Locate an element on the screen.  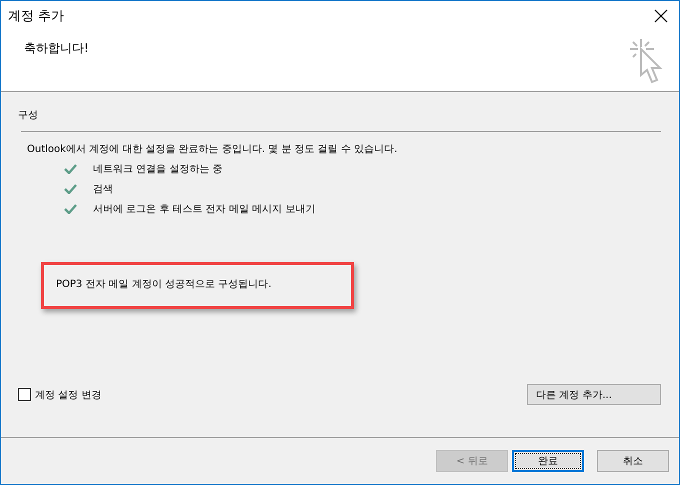
step-label: 네트워크 연결을 설정하는 중 is located at coordinates (158, 169).